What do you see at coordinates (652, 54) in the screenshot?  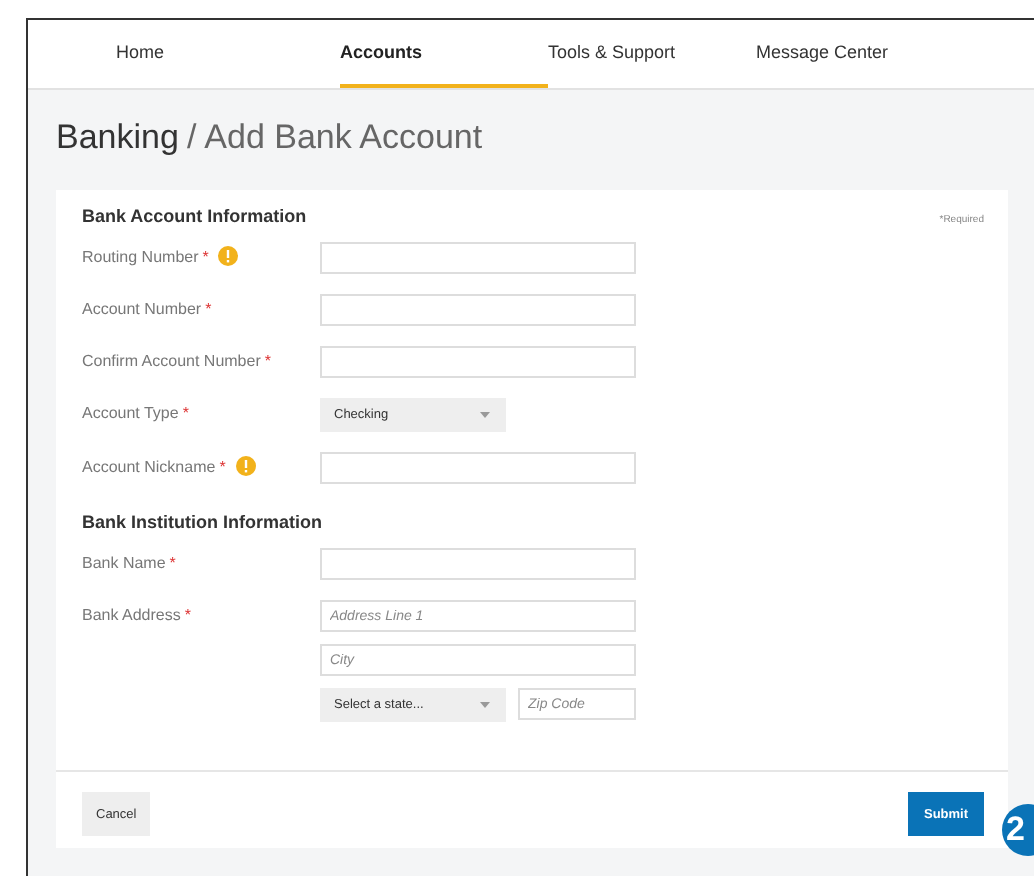 I see `nav-tab: Tools & Support` at bounding box center [652, 54].